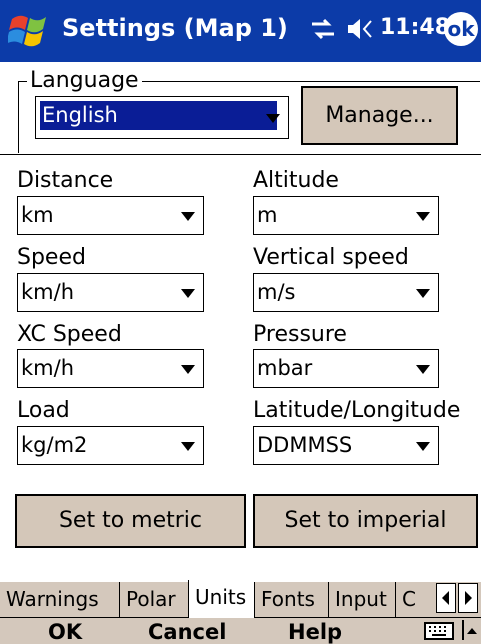  I want to click on pressure-select: mbar, so click(346, 368).